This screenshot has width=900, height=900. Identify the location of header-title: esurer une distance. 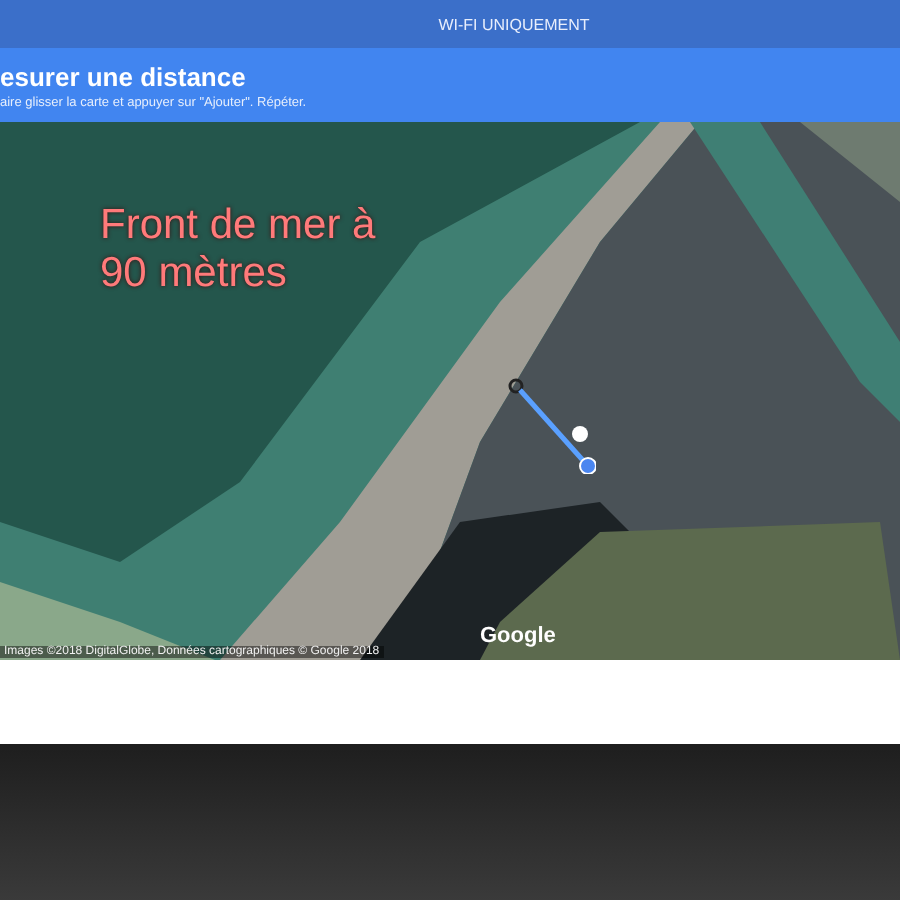
(124, 76).